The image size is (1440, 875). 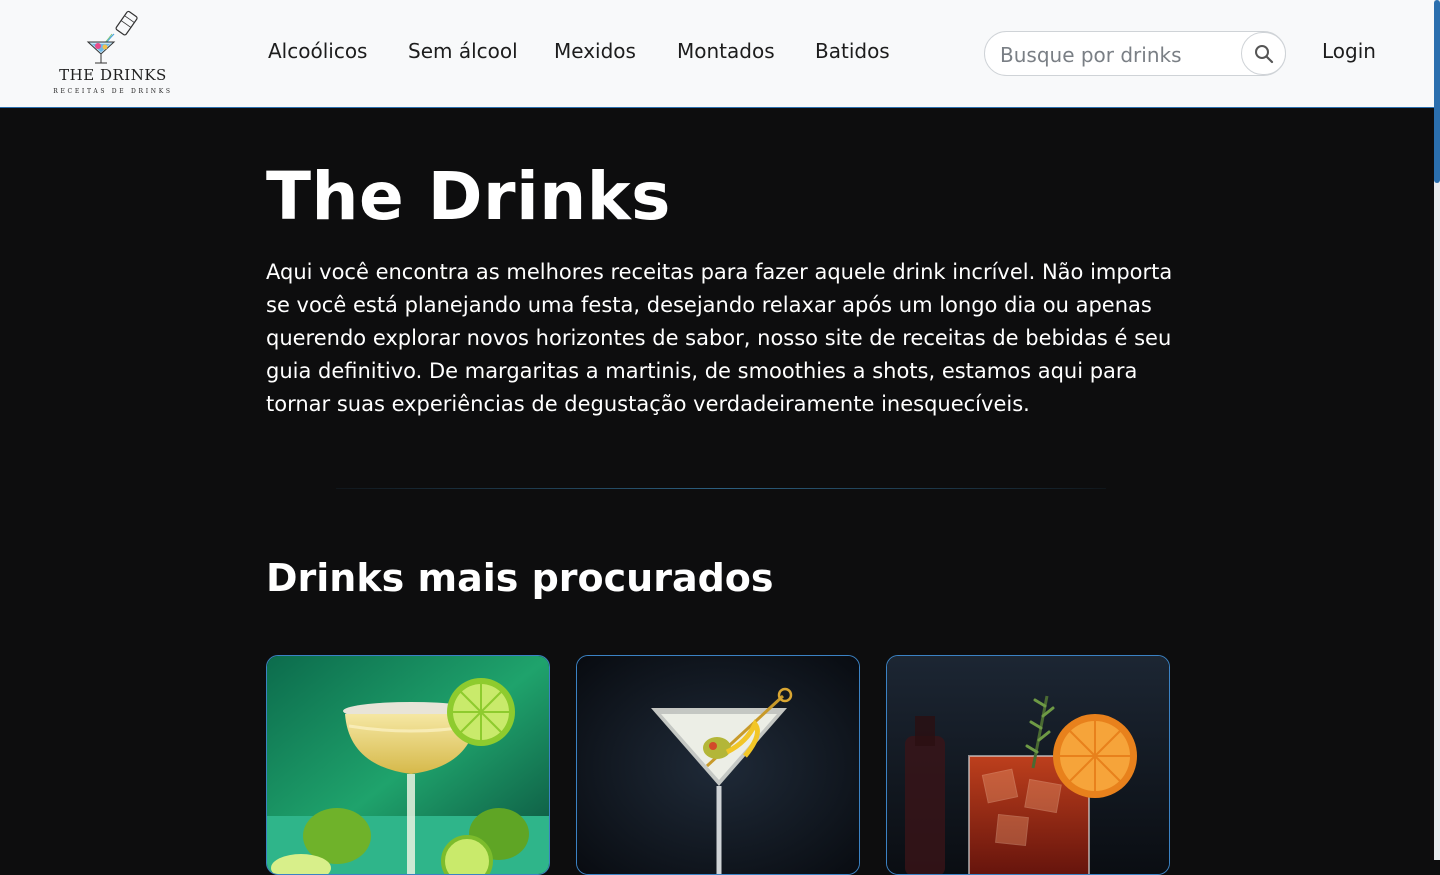 What do you see at coordinates (852, 51) in the screenshot?
I see `nav-batidos: Batidos` at bounding box center [852, 51].